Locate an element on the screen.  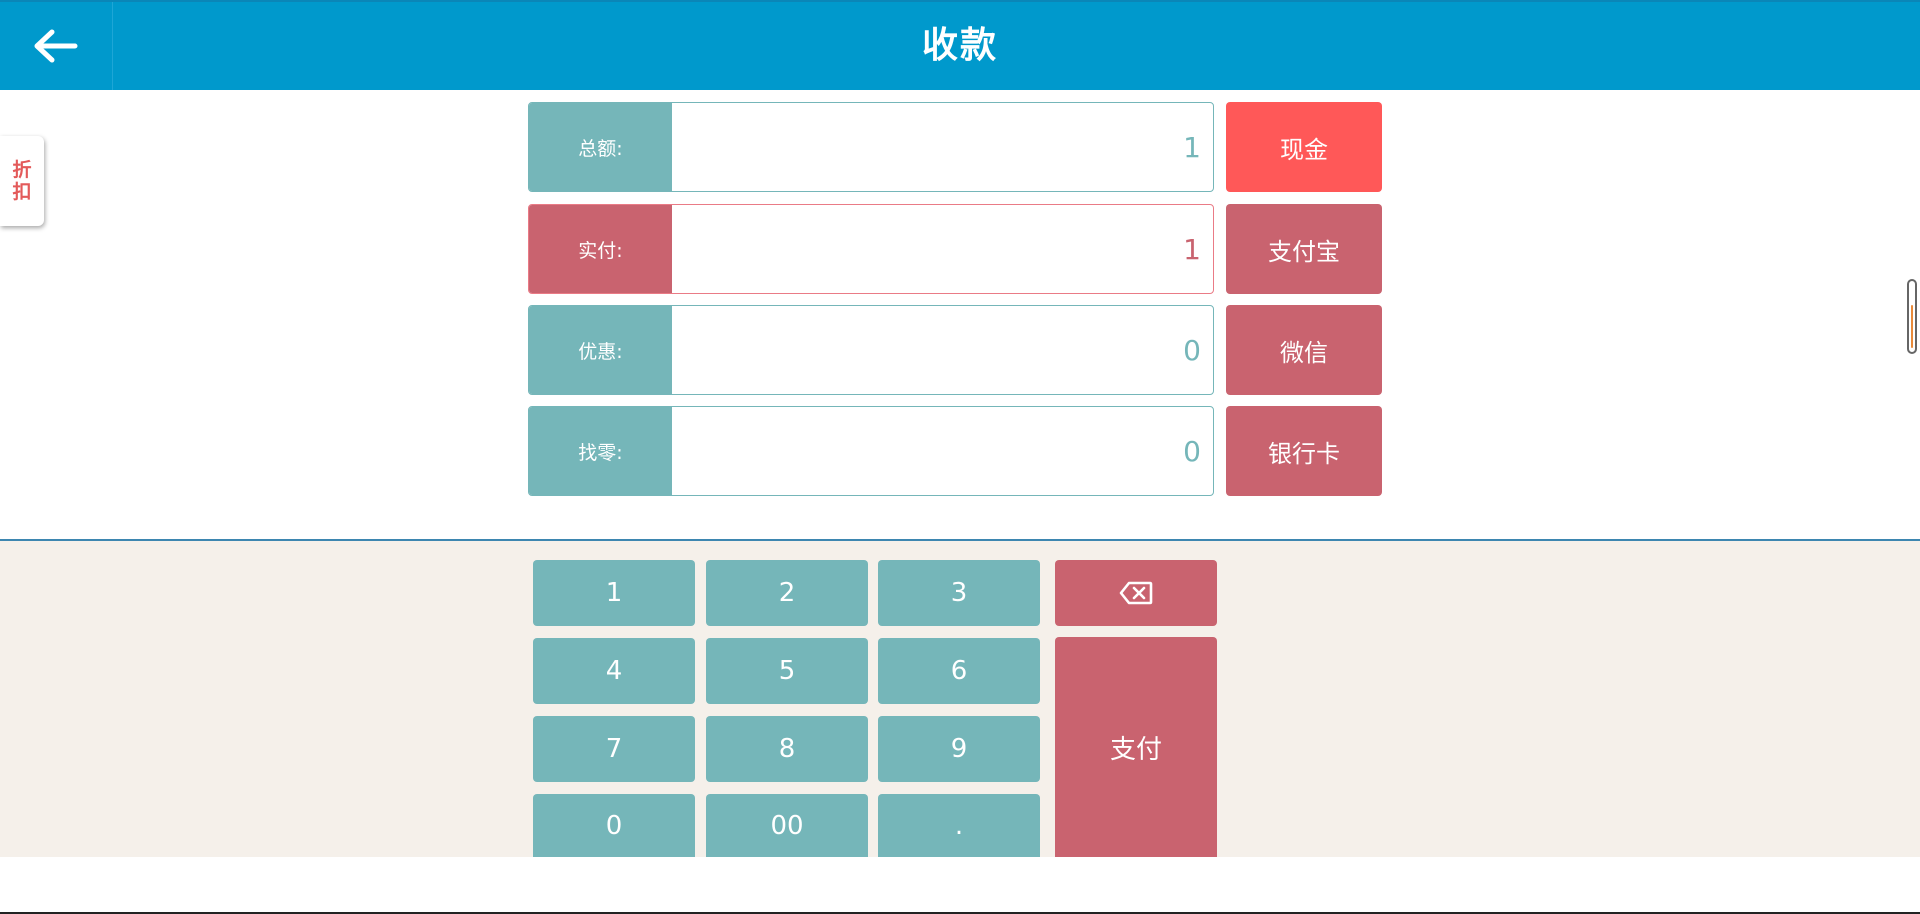
key-2: 2 is located at coordinates (787, 593).